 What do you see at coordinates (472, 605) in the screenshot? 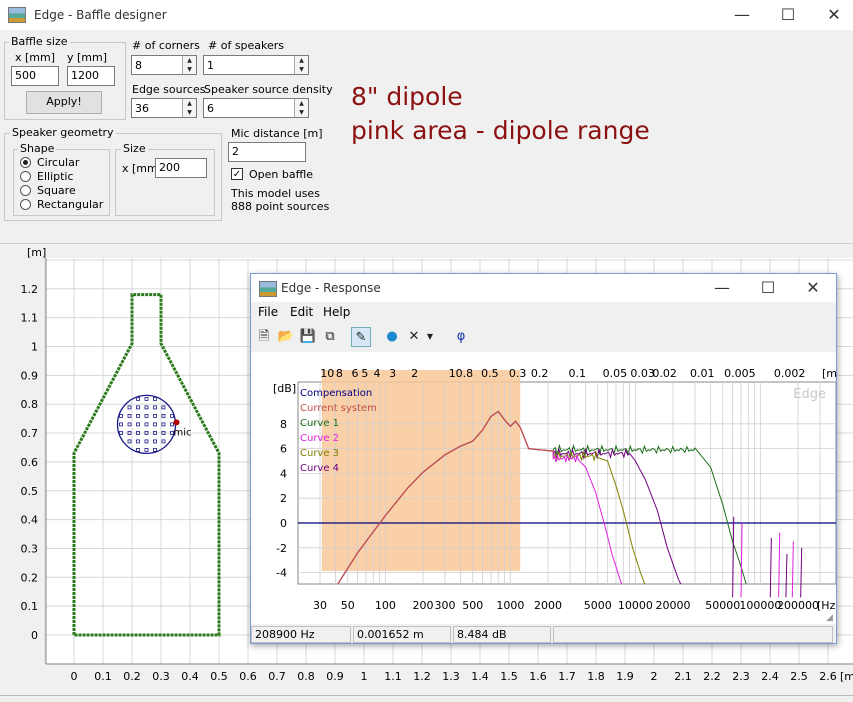
I see `hz-tick-label: 500` at bounding box center [472, 605].